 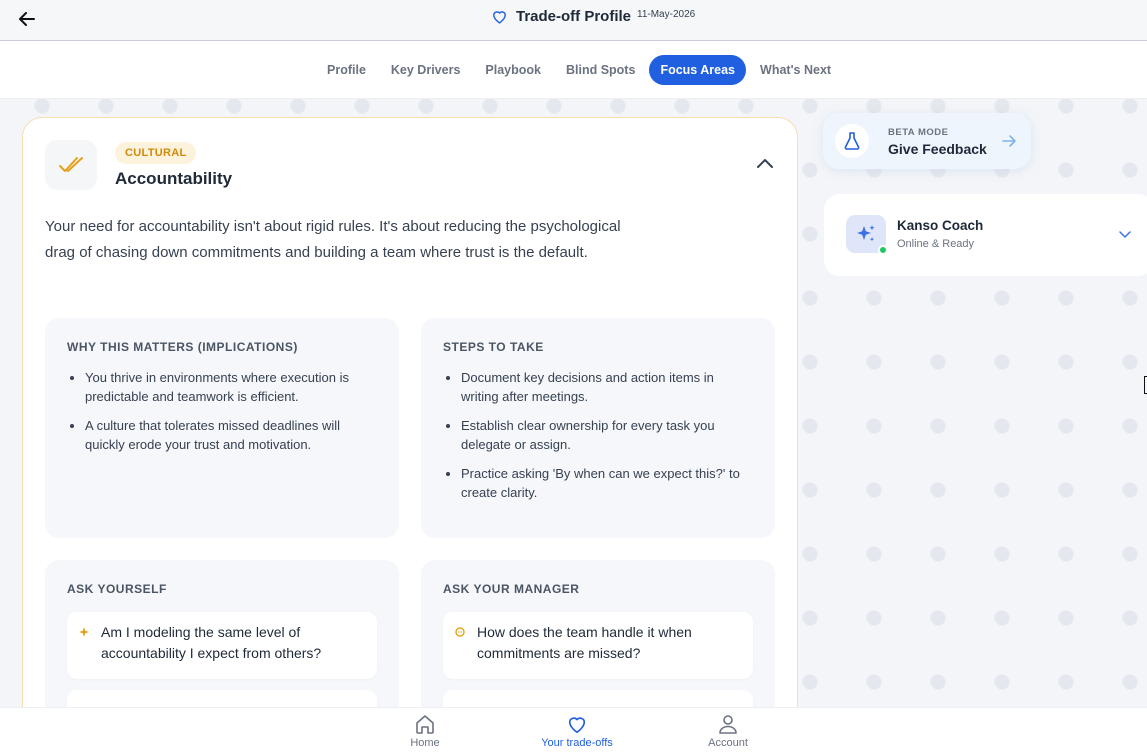 I want to click on coach-status: Online & Ready, so click(x=936, y=244).